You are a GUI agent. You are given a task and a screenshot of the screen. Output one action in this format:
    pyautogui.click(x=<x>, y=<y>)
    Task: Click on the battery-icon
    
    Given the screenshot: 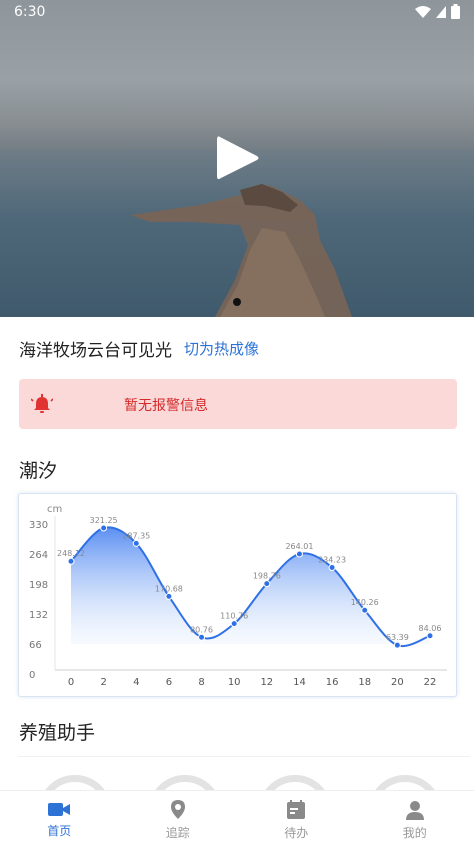 What is the action you would take?
    pyautogui.click(x=455, y=11)
    